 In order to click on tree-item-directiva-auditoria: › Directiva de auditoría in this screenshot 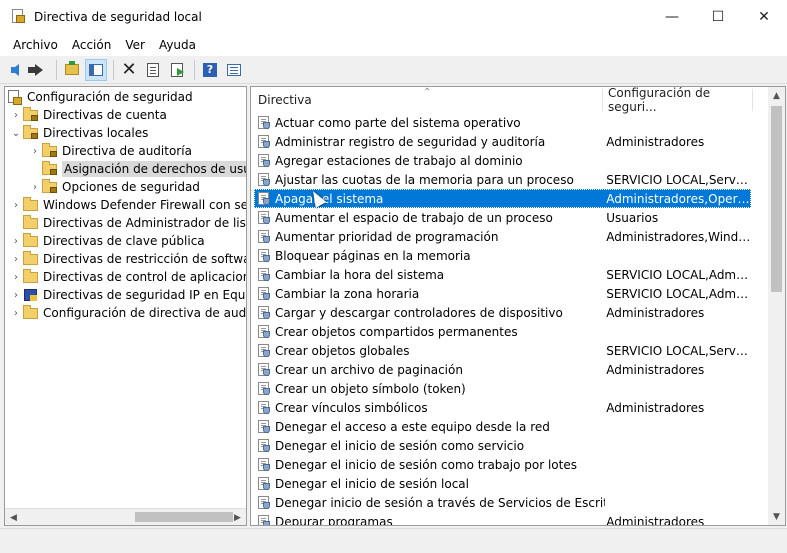, I will do `click(110, 151)`.